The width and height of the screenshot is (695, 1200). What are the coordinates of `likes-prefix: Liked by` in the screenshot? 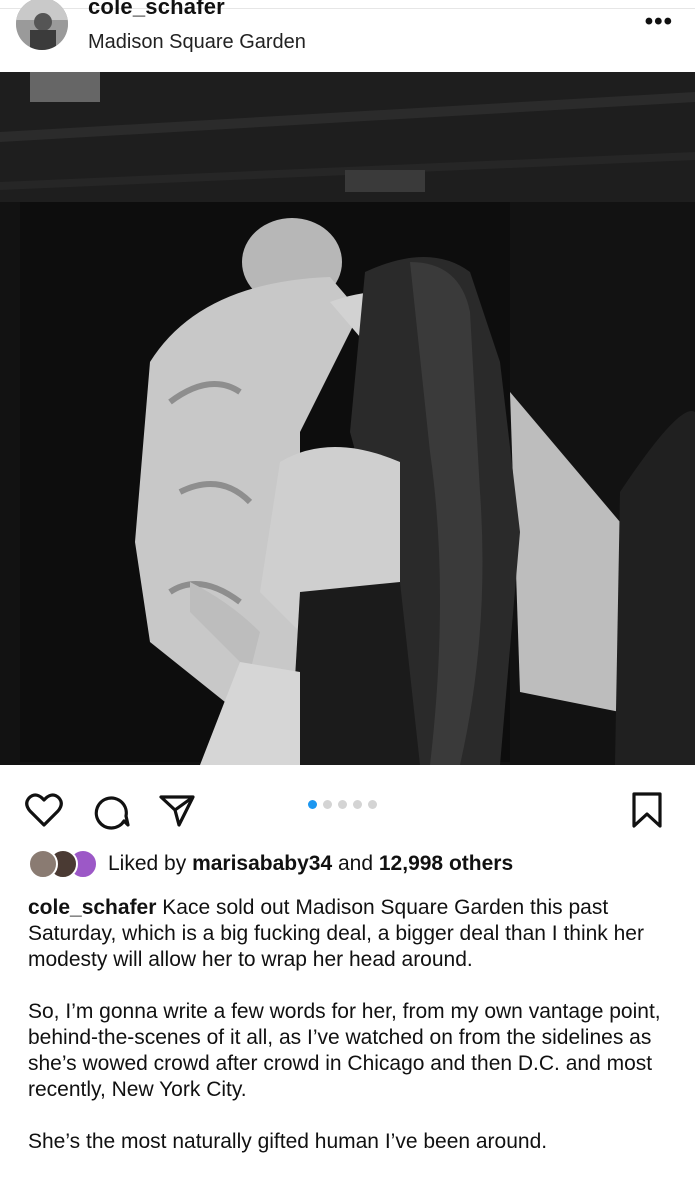 It's located at (150, 863).